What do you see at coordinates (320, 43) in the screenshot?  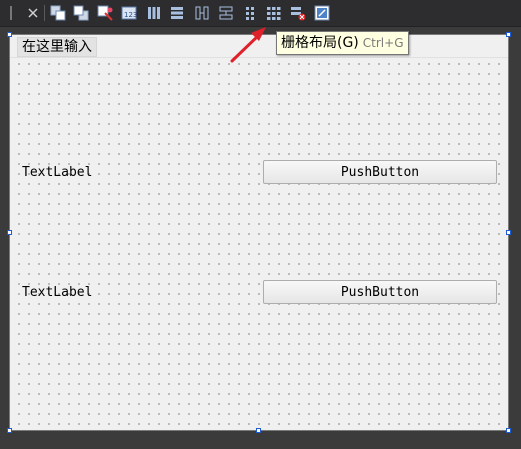 I see `tooltip-text: 栅格布局(G)` at bounding box center [320, 43].